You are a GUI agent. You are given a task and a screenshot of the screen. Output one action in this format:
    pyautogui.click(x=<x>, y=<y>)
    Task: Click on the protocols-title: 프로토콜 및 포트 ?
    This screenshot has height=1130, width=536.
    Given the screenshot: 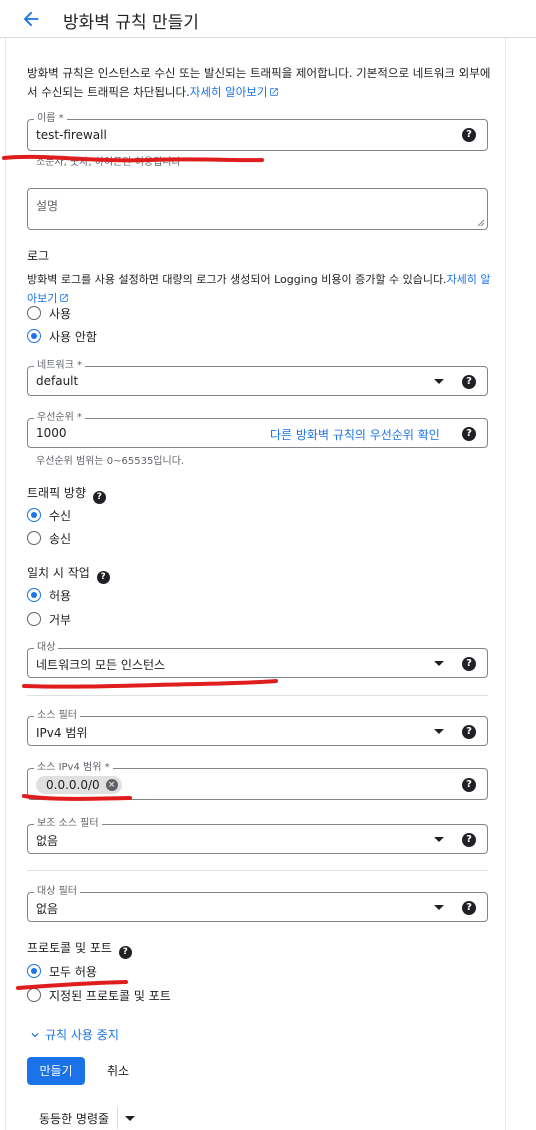 What is the action you would take?
    pyautogui.click(x=79, y=949)
    